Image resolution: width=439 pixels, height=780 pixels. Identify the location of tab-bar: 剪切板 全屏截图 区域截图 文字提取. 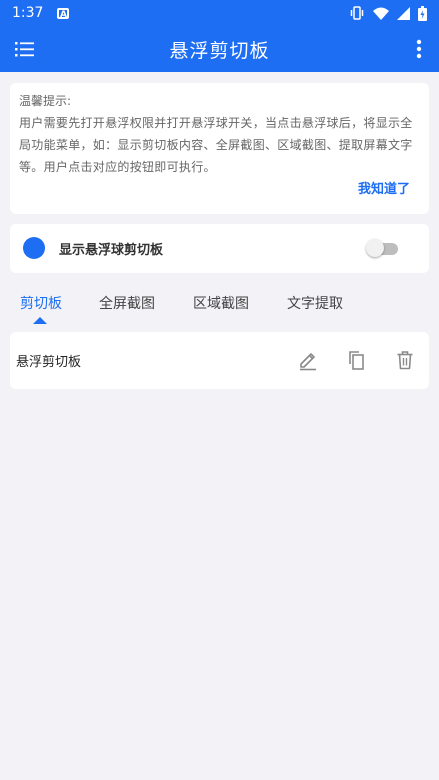
(219, 305).